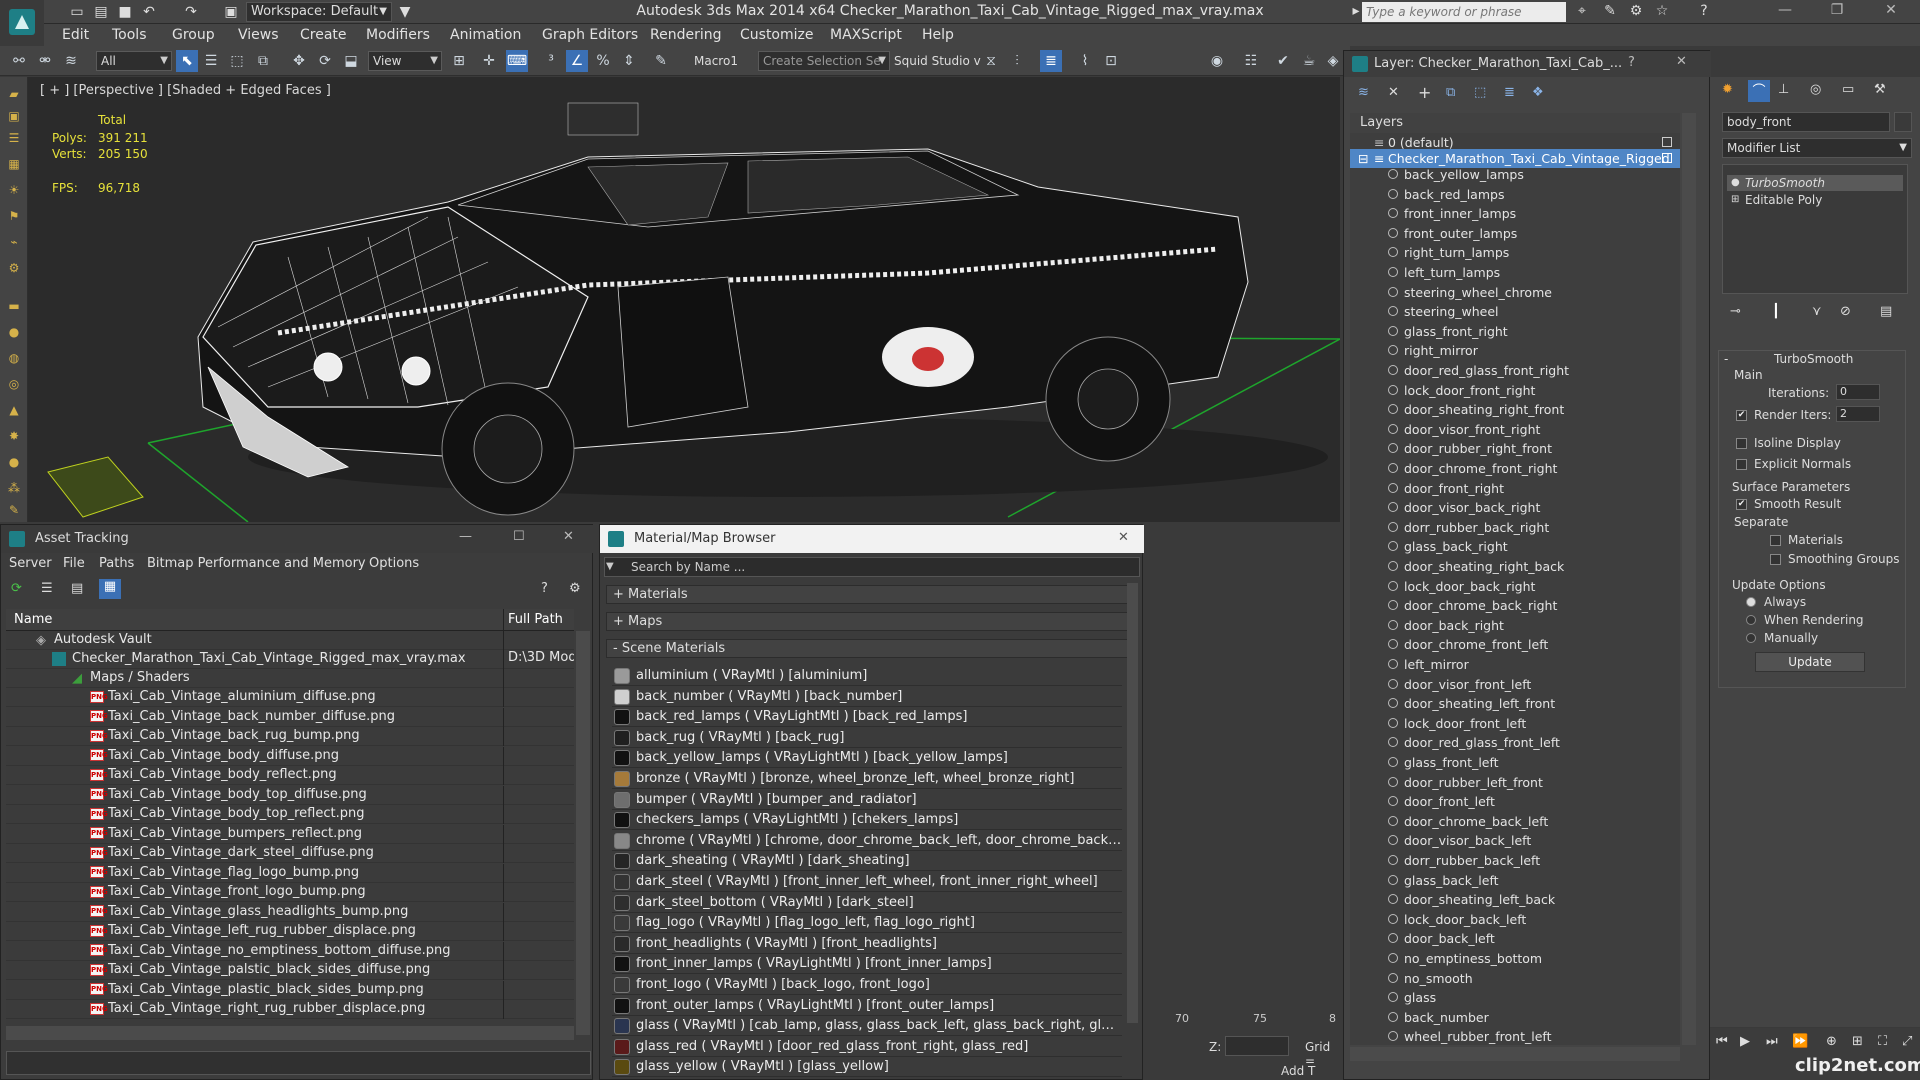 The height and width of the screenshot is (1080, 1920). What do you see at coordinates (1815, 89) in the screenshot?
I see `motion-tab-icon: ◎` at bounding box center [1815, 89].